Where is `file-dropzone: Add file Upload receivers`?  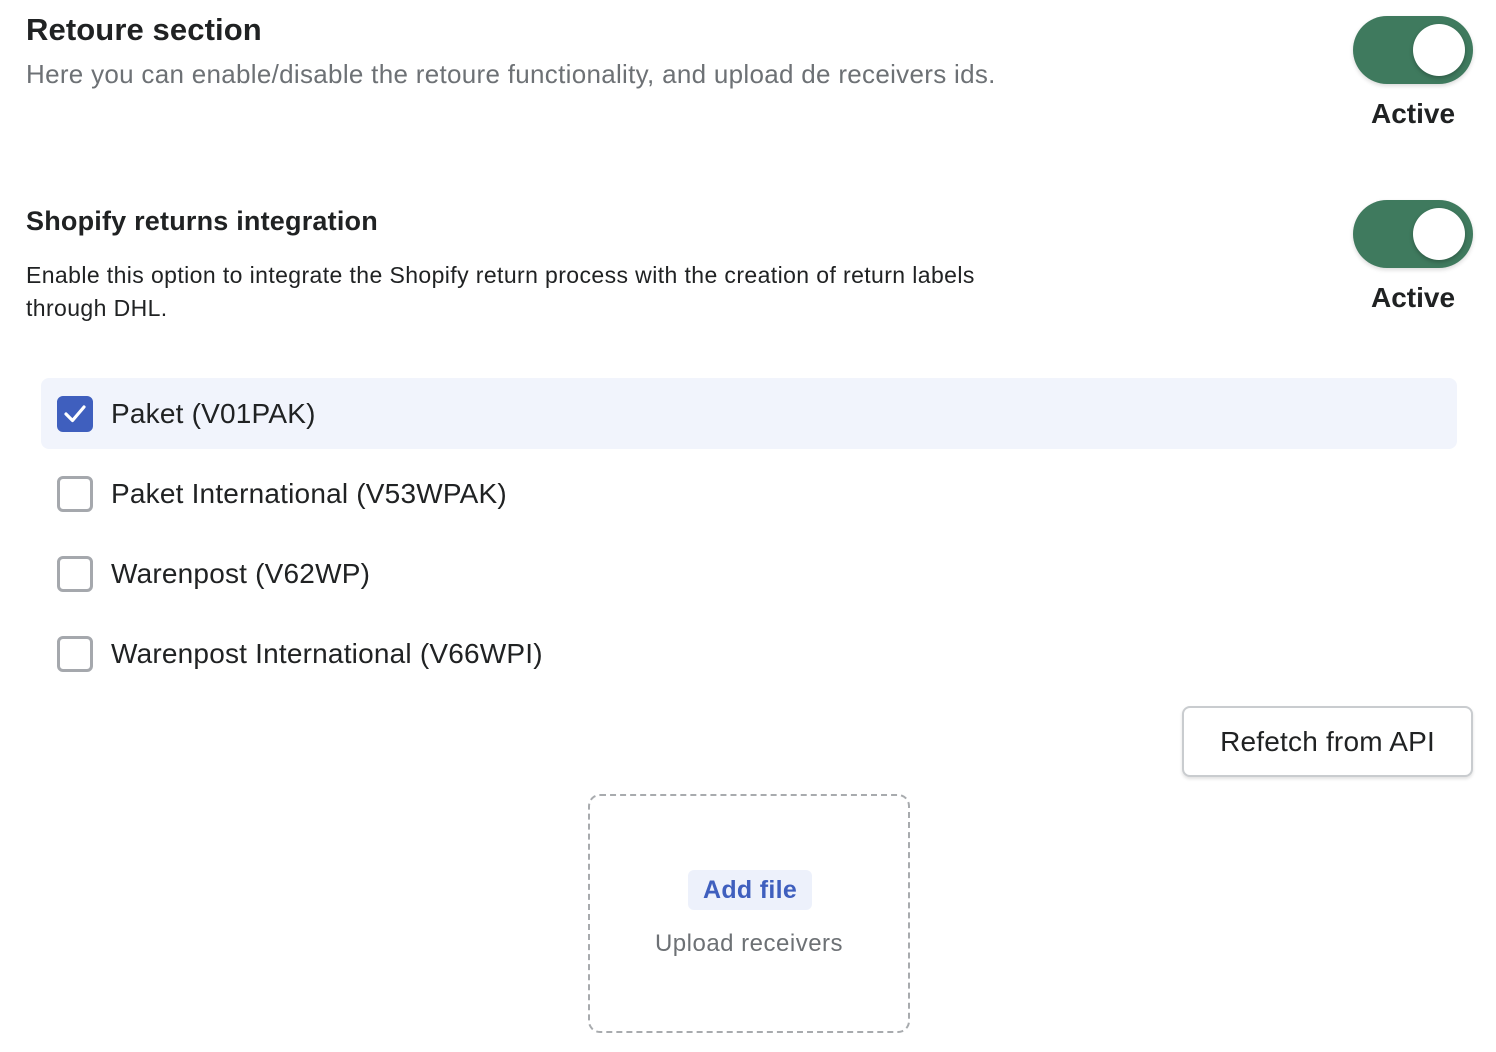
file-dropzone: Add file Upload receivers is located at coordinates (749, 913).